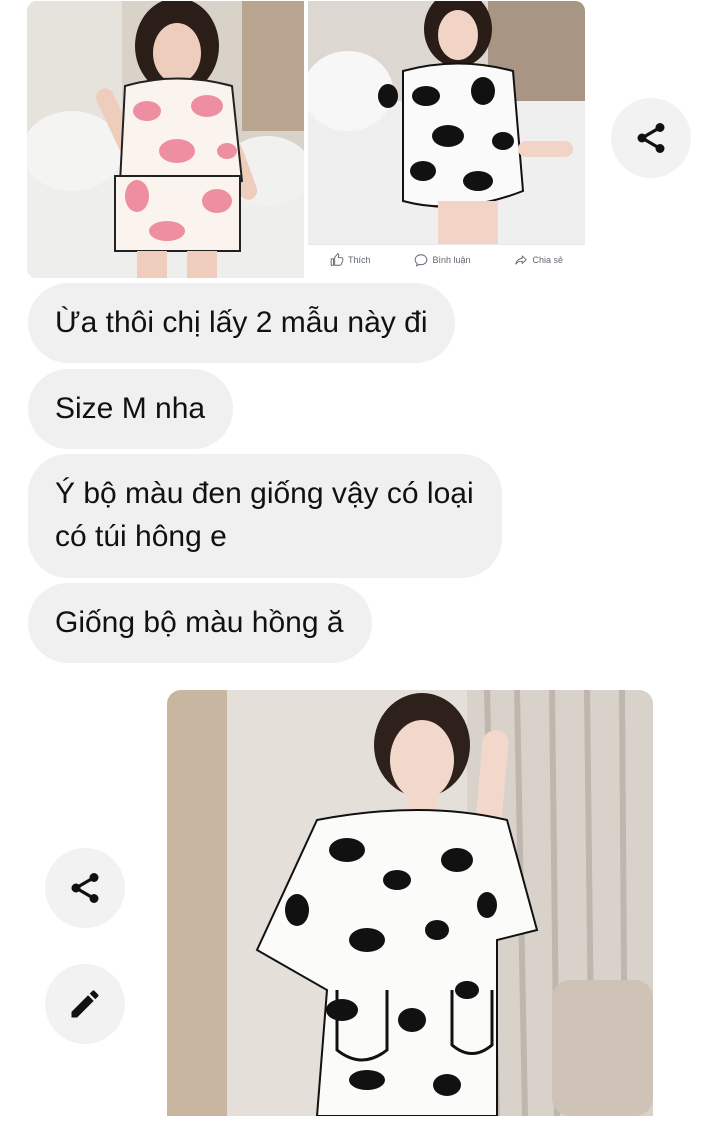  I want to click on comment-label: Bình luận, so click(451, 260).